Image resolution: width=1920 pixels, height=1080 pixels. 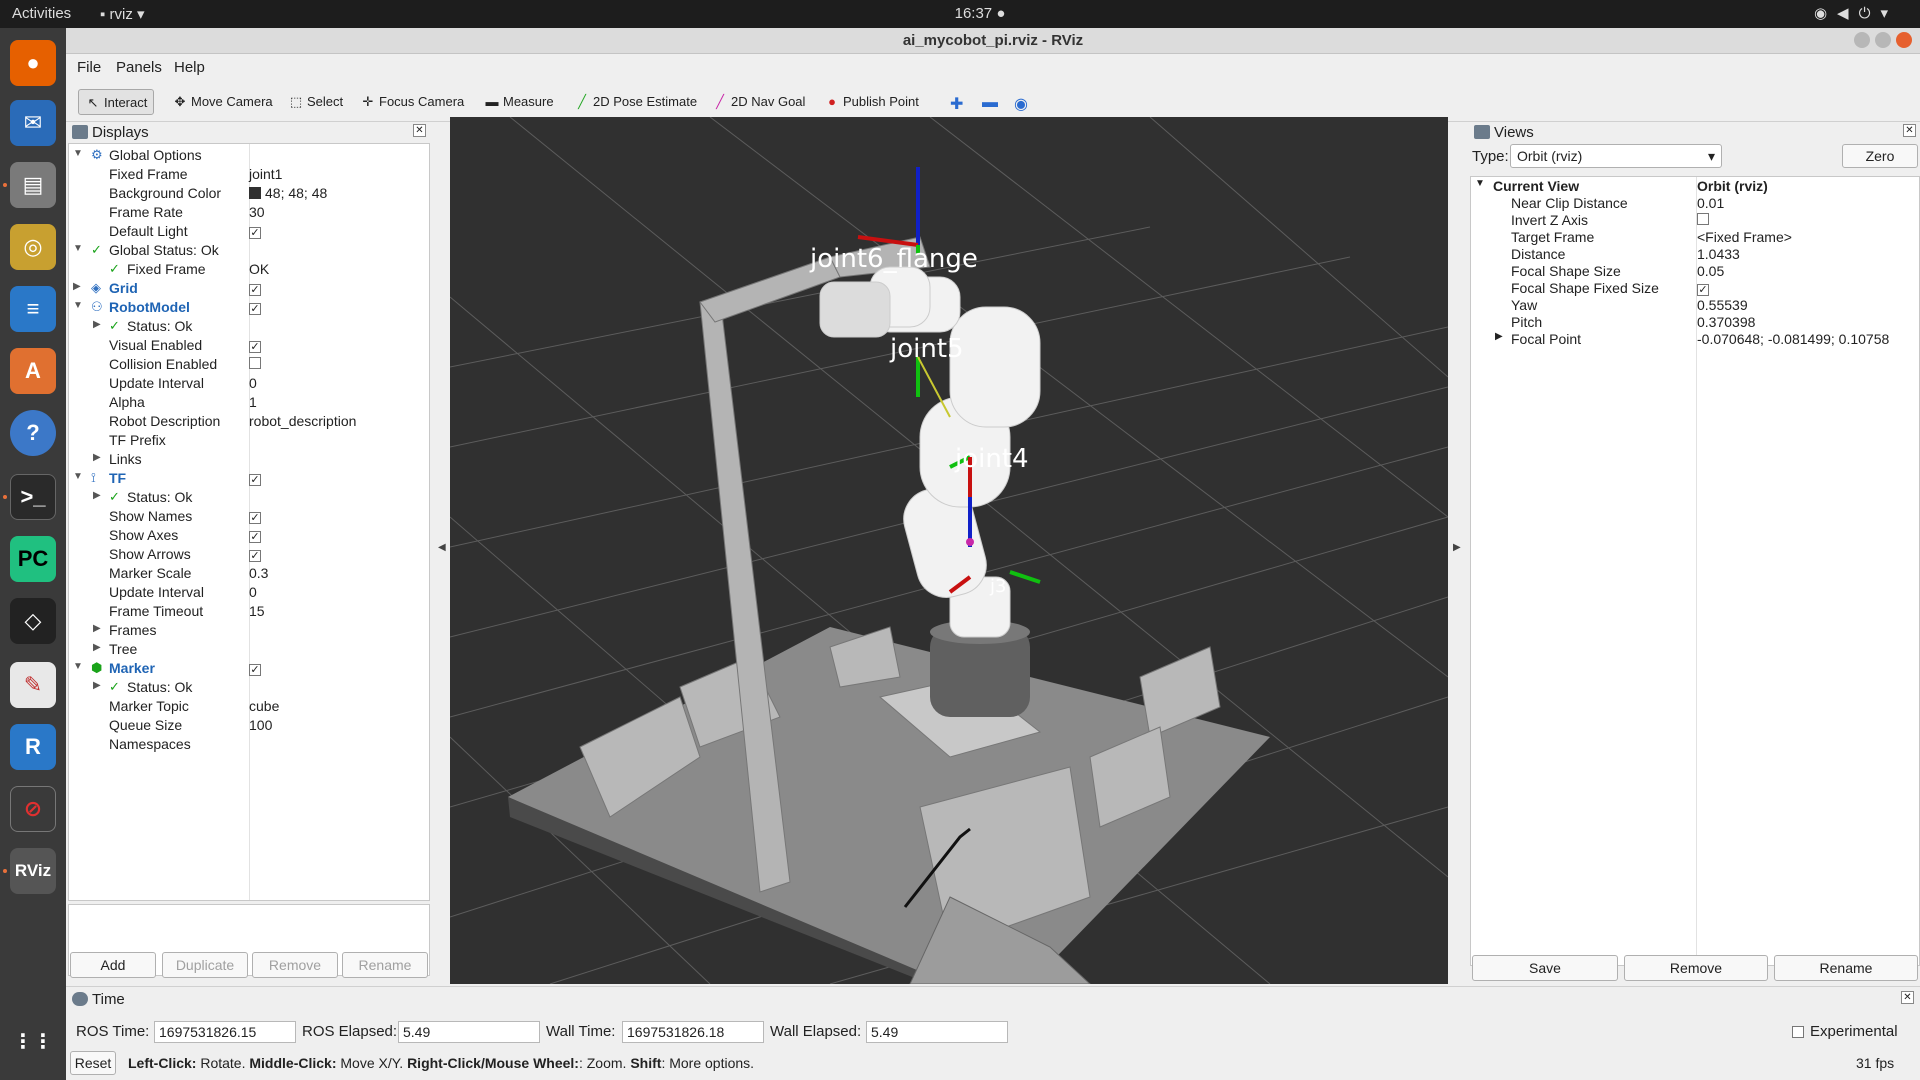 I want to click on row-value: cube, so click(x=264, y=706).